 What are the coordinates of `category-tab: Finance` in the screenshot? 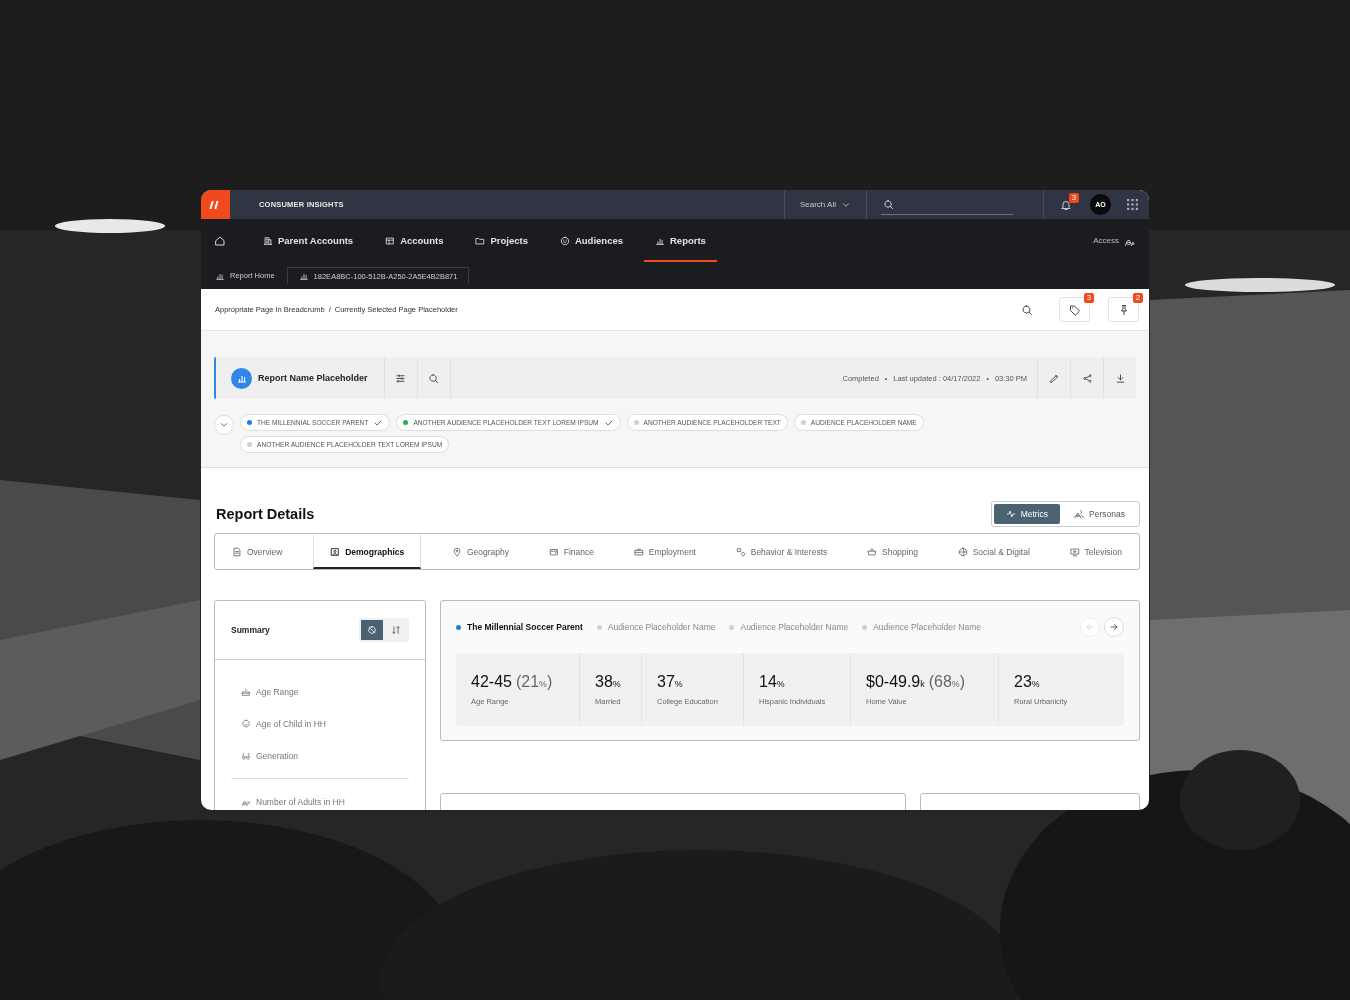 It's located at (571, 551).